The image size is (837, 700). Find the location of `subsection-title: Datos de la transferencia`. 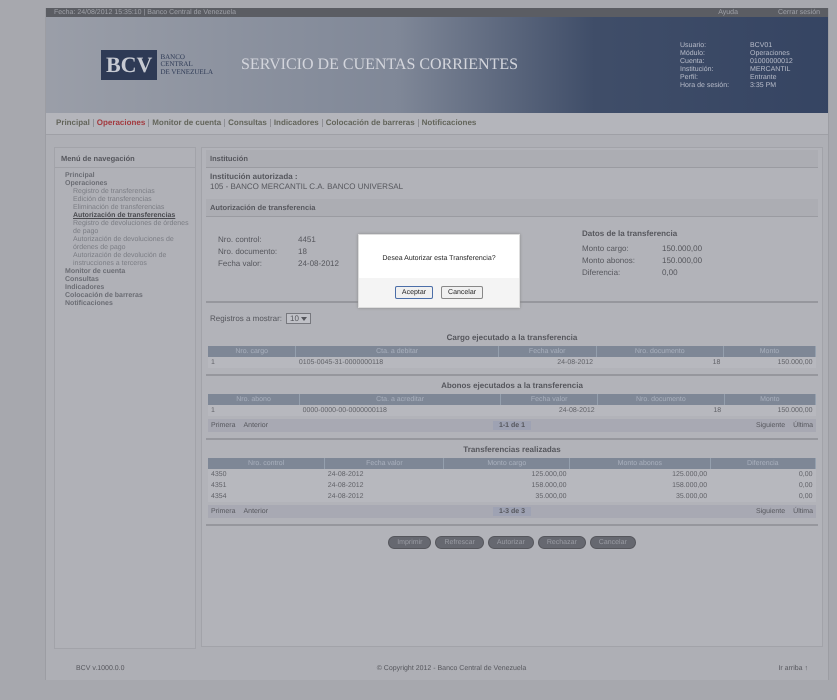

subsection-title: Datos de la transferencia is located at coordinates (630, 233).